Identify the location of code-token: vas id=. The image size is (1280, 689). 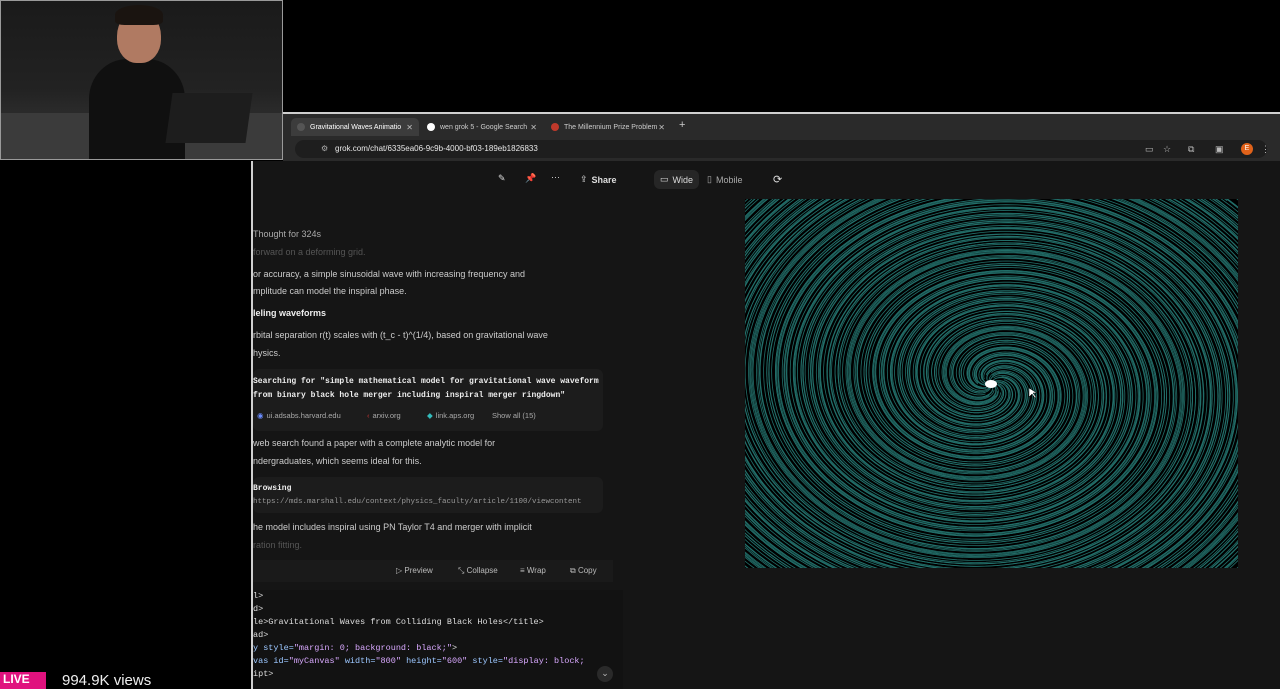
(271, 661).